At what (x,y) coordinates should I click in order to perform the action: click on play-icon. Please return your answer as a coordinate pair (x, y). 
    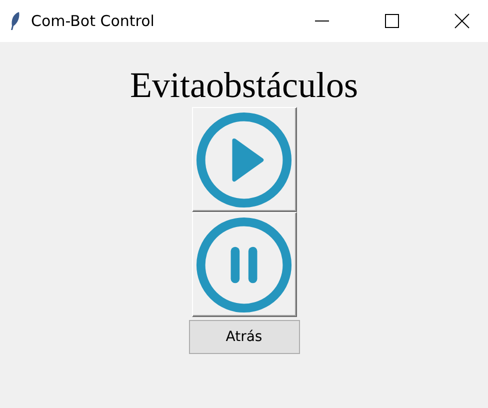
    Looking at the image, I should click on (244, 159).